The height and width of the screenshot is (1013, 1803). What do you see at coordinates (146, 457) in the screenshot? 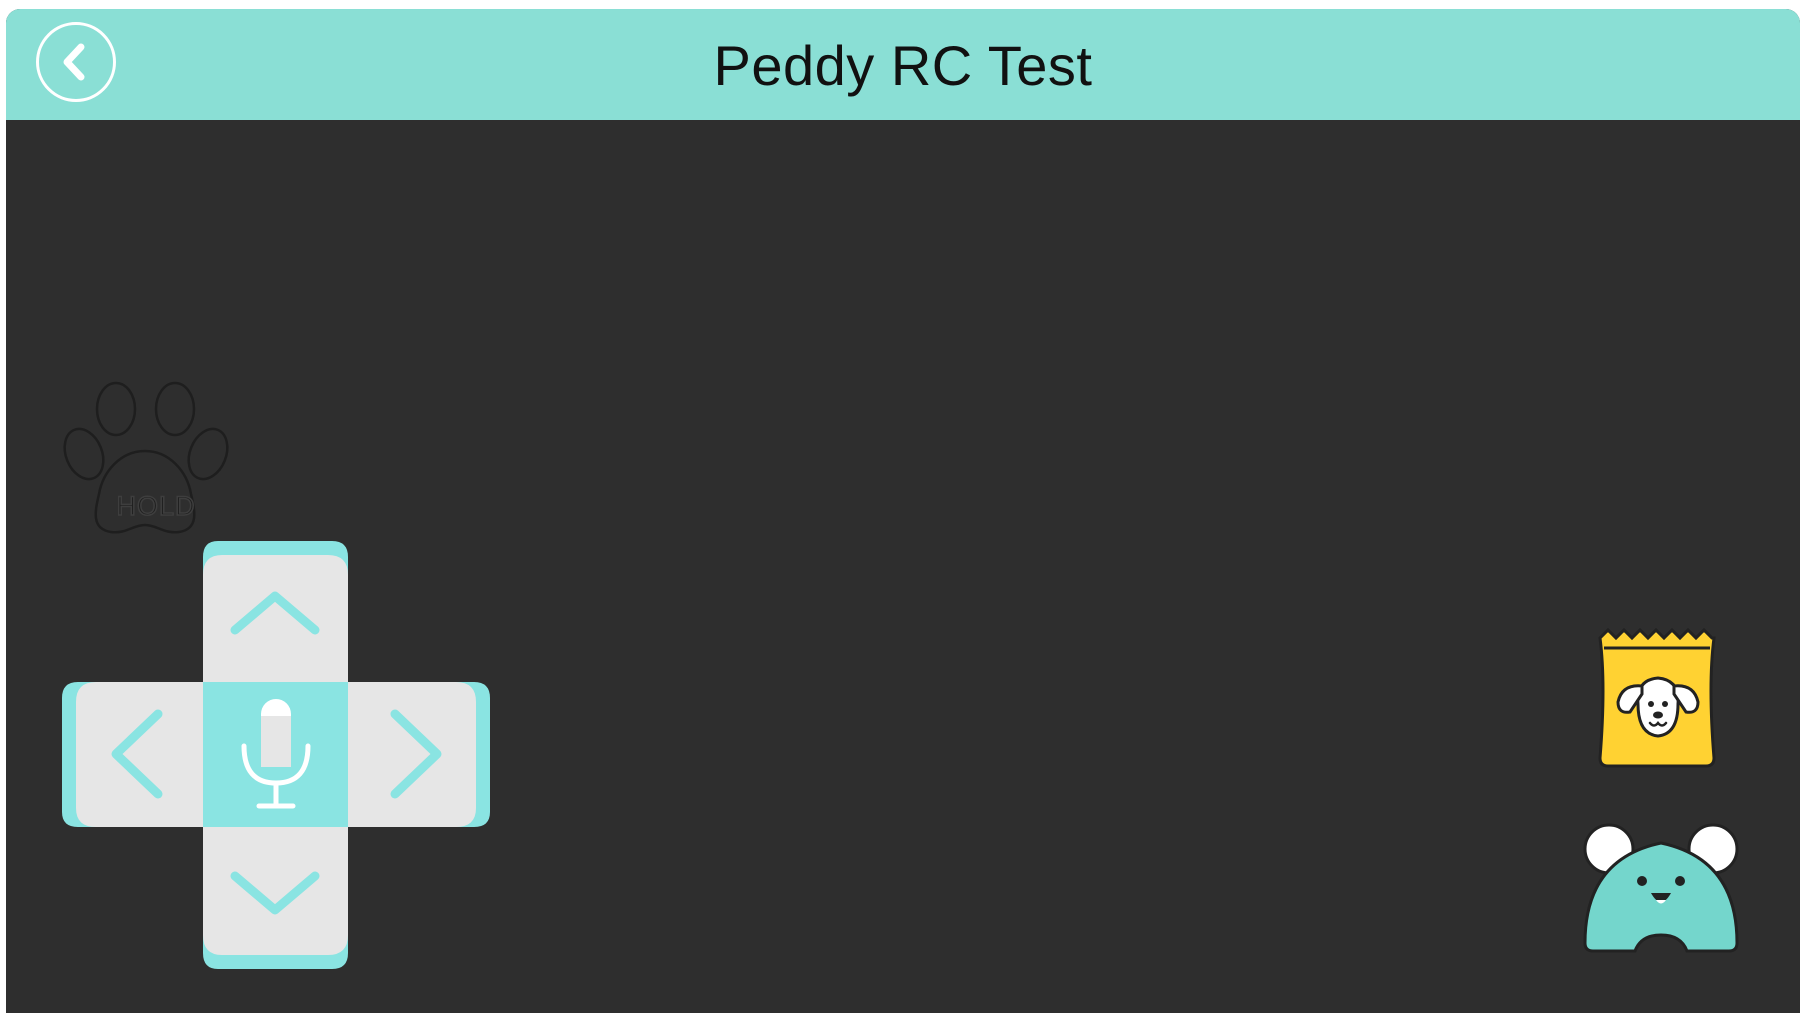
I see `paw-icon` at bounding box center [146, 457].